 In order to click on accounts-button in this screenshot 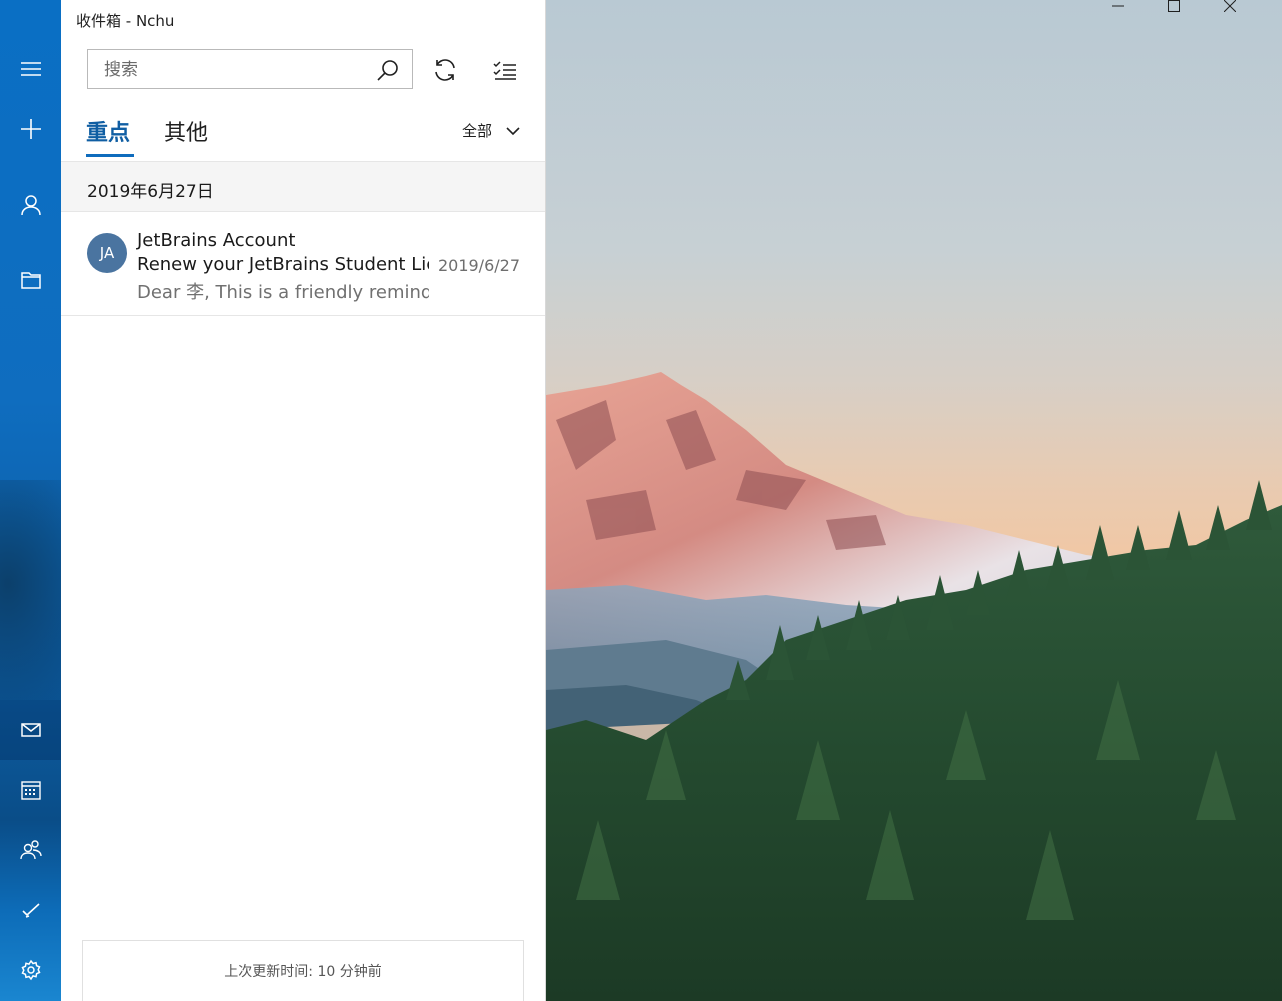, I will do `click(30, 205)`.